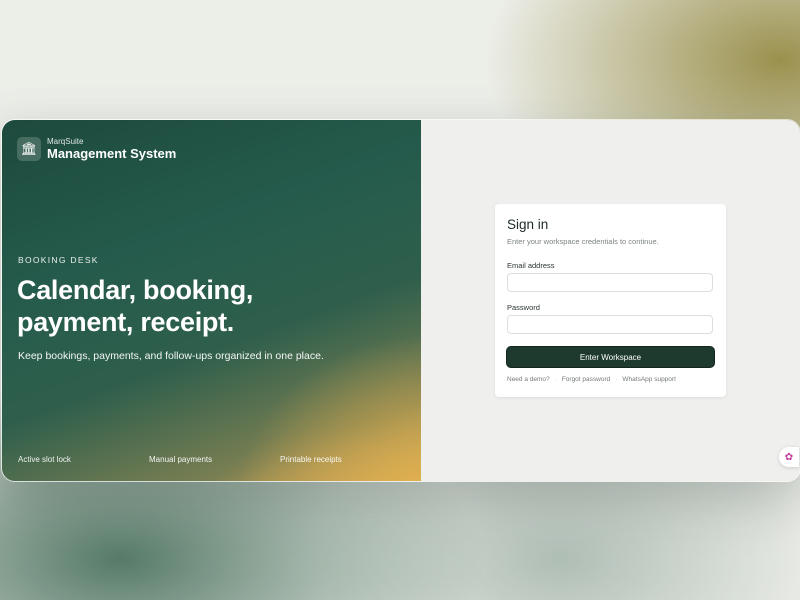 This screenshot has width=800, height=600. Describe the element at coordinates (528, 379) in the screenshot. I see `need-demo-link: Need a demo?` at that location.